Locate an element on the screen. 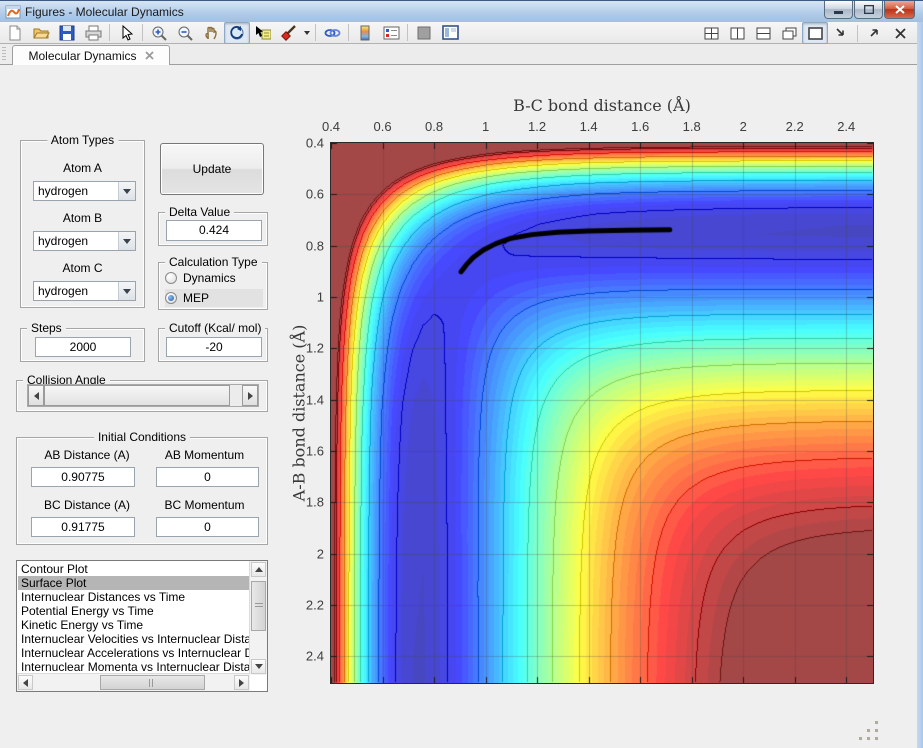 The image size is (923, 748). atom-b-dropdown: hydrogen is located at coordinates (84, 241).